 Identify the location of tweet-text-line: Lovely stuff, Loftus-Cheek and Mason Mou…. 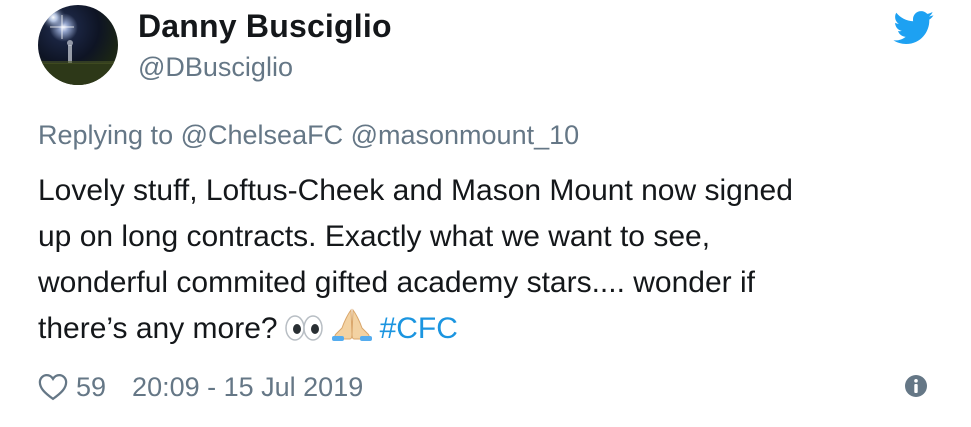
(415, 190).